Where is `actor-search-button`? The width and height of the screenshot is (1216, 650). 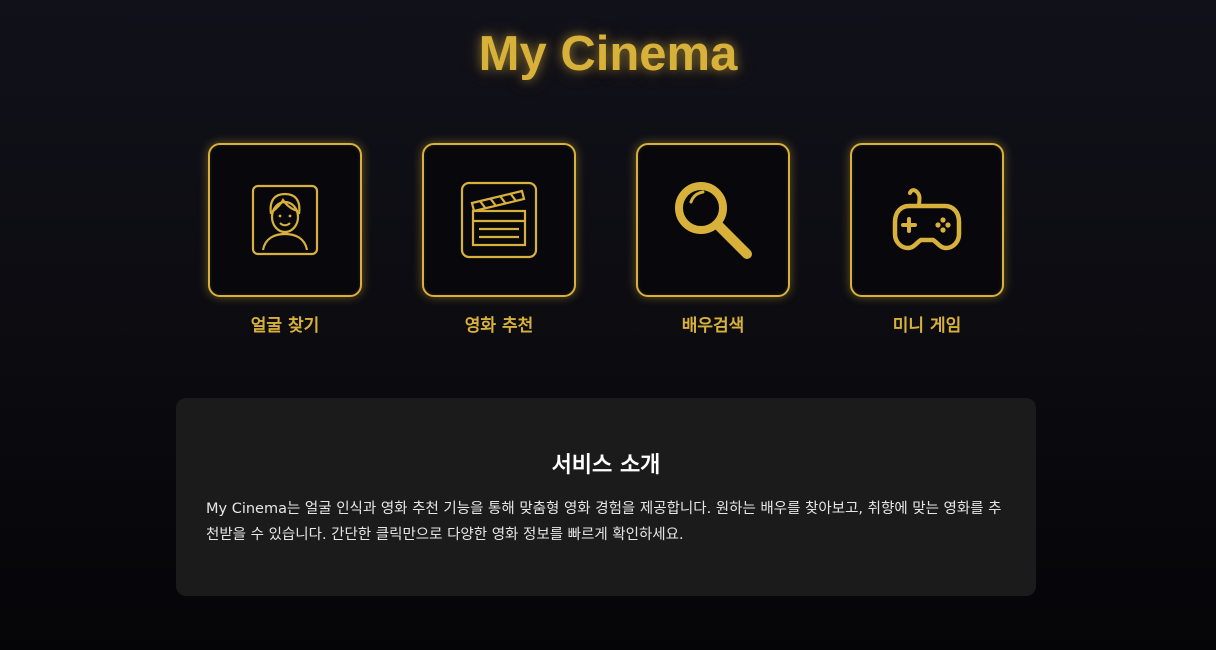
actor-search-button is located at coordinates (713, 220).